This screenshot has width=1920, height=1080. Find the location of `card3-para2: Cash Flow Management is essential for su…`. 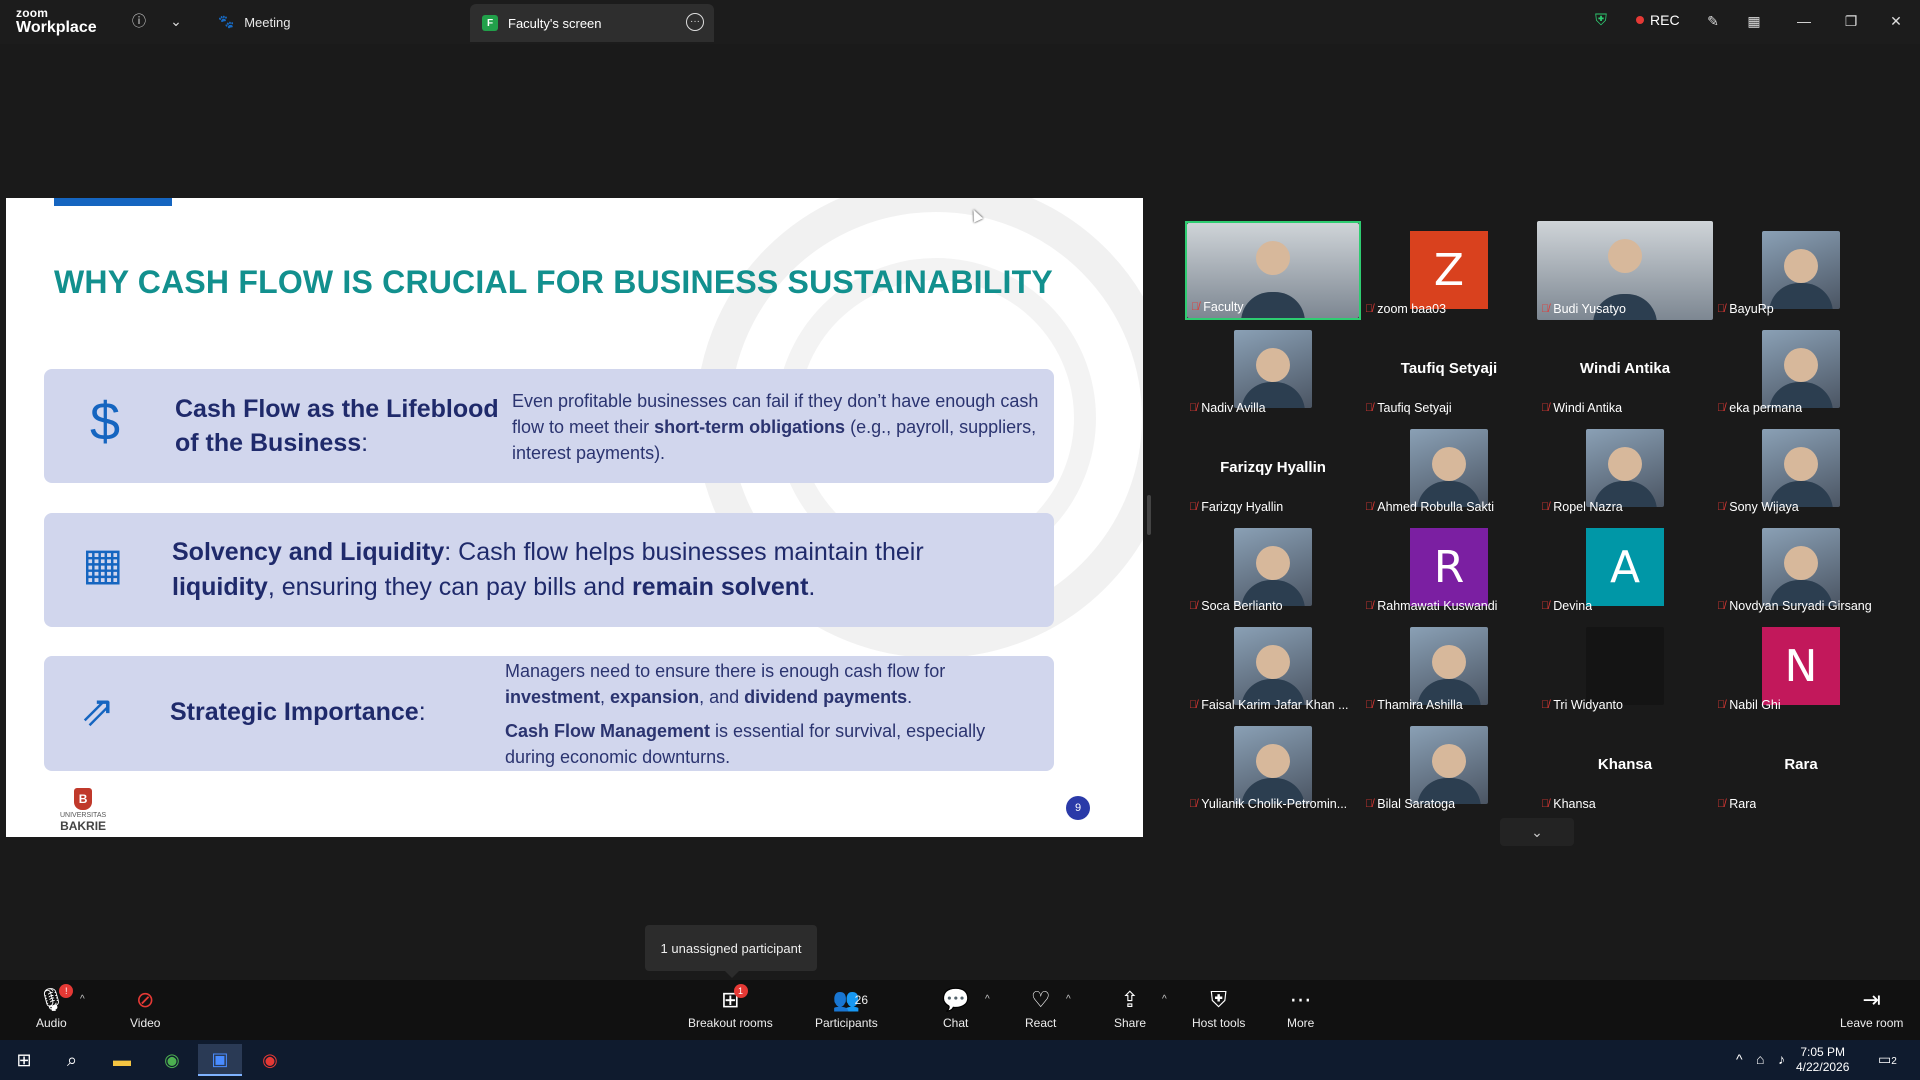

card3-para2: Cash Flow Management is essential for su… is located at coordinates (745, 744).